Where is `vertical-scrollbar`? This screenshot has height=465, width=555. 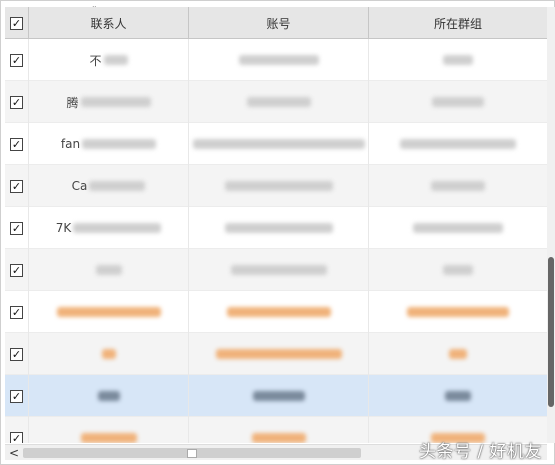 vertical-scrollbar is located at coordinates (551, 225).